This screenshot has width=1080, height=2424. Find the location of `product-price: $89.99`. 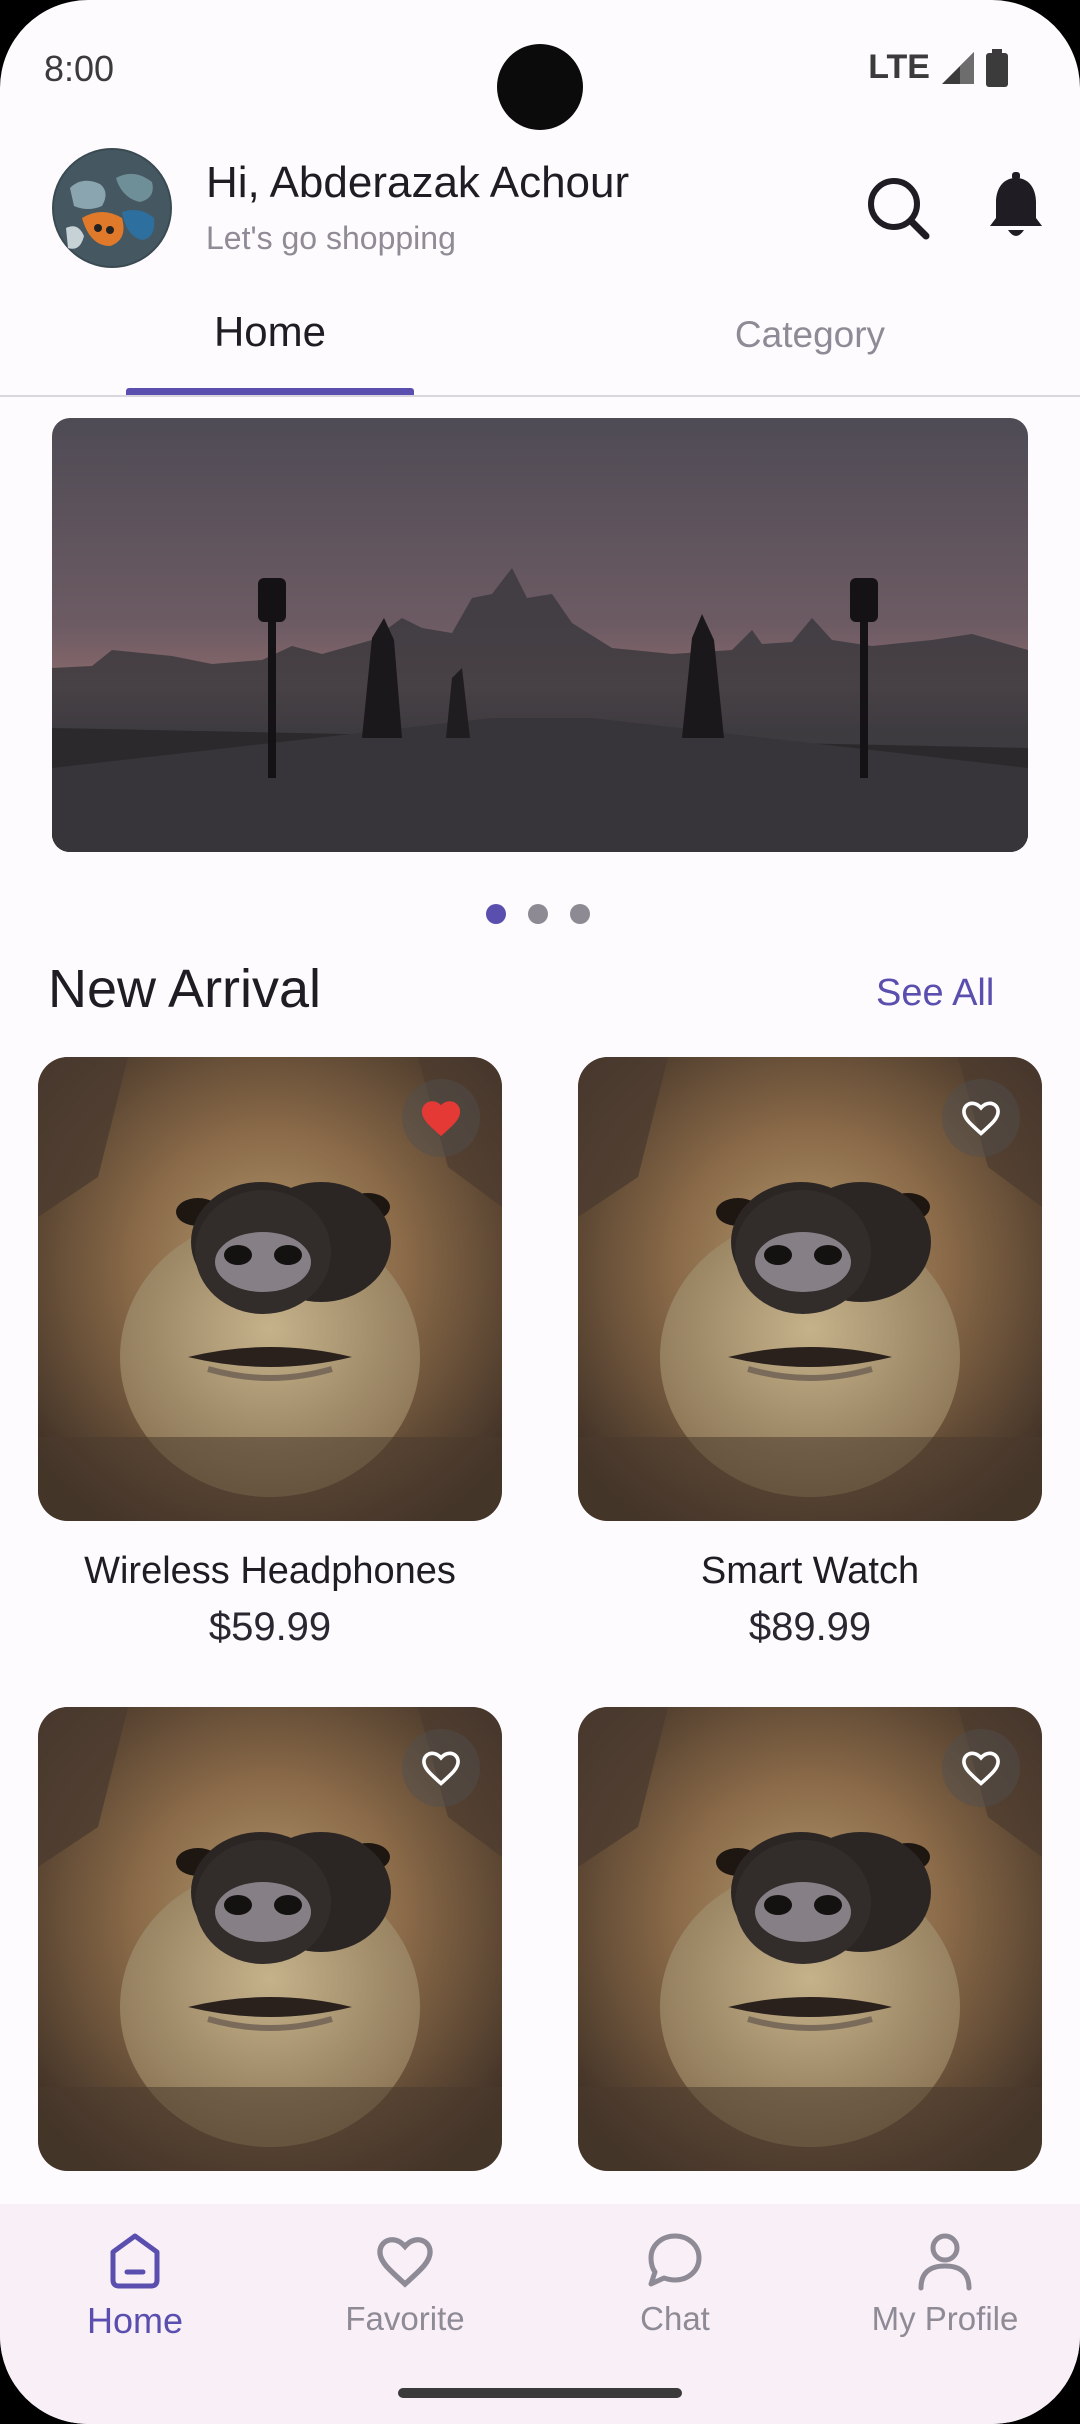

product-price: $89.99 is located at coordinates (810, 1627).